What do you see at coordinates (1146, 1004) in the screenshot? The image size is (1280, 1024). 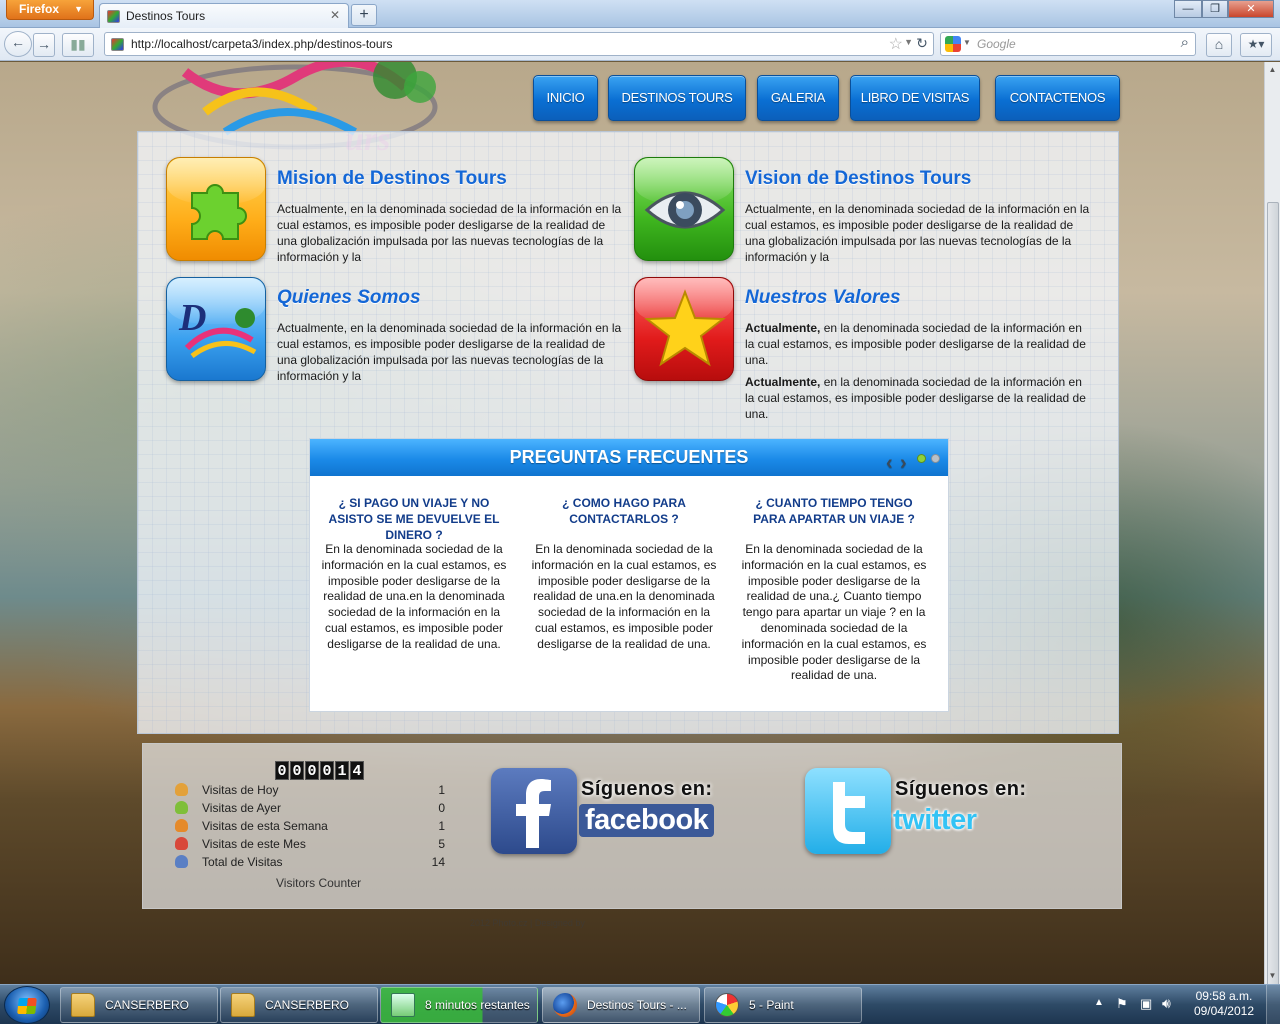 I see `network-icon: ▣` at bounding box center [1146, 1004].